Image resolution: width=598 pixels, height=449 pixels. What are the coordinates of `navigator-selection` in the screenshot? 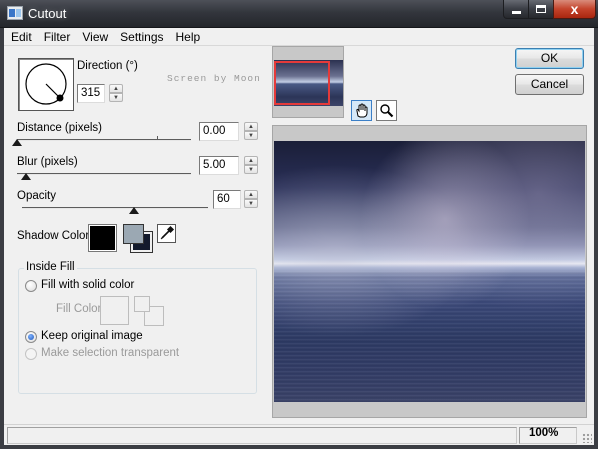 It's located at (302, 83).